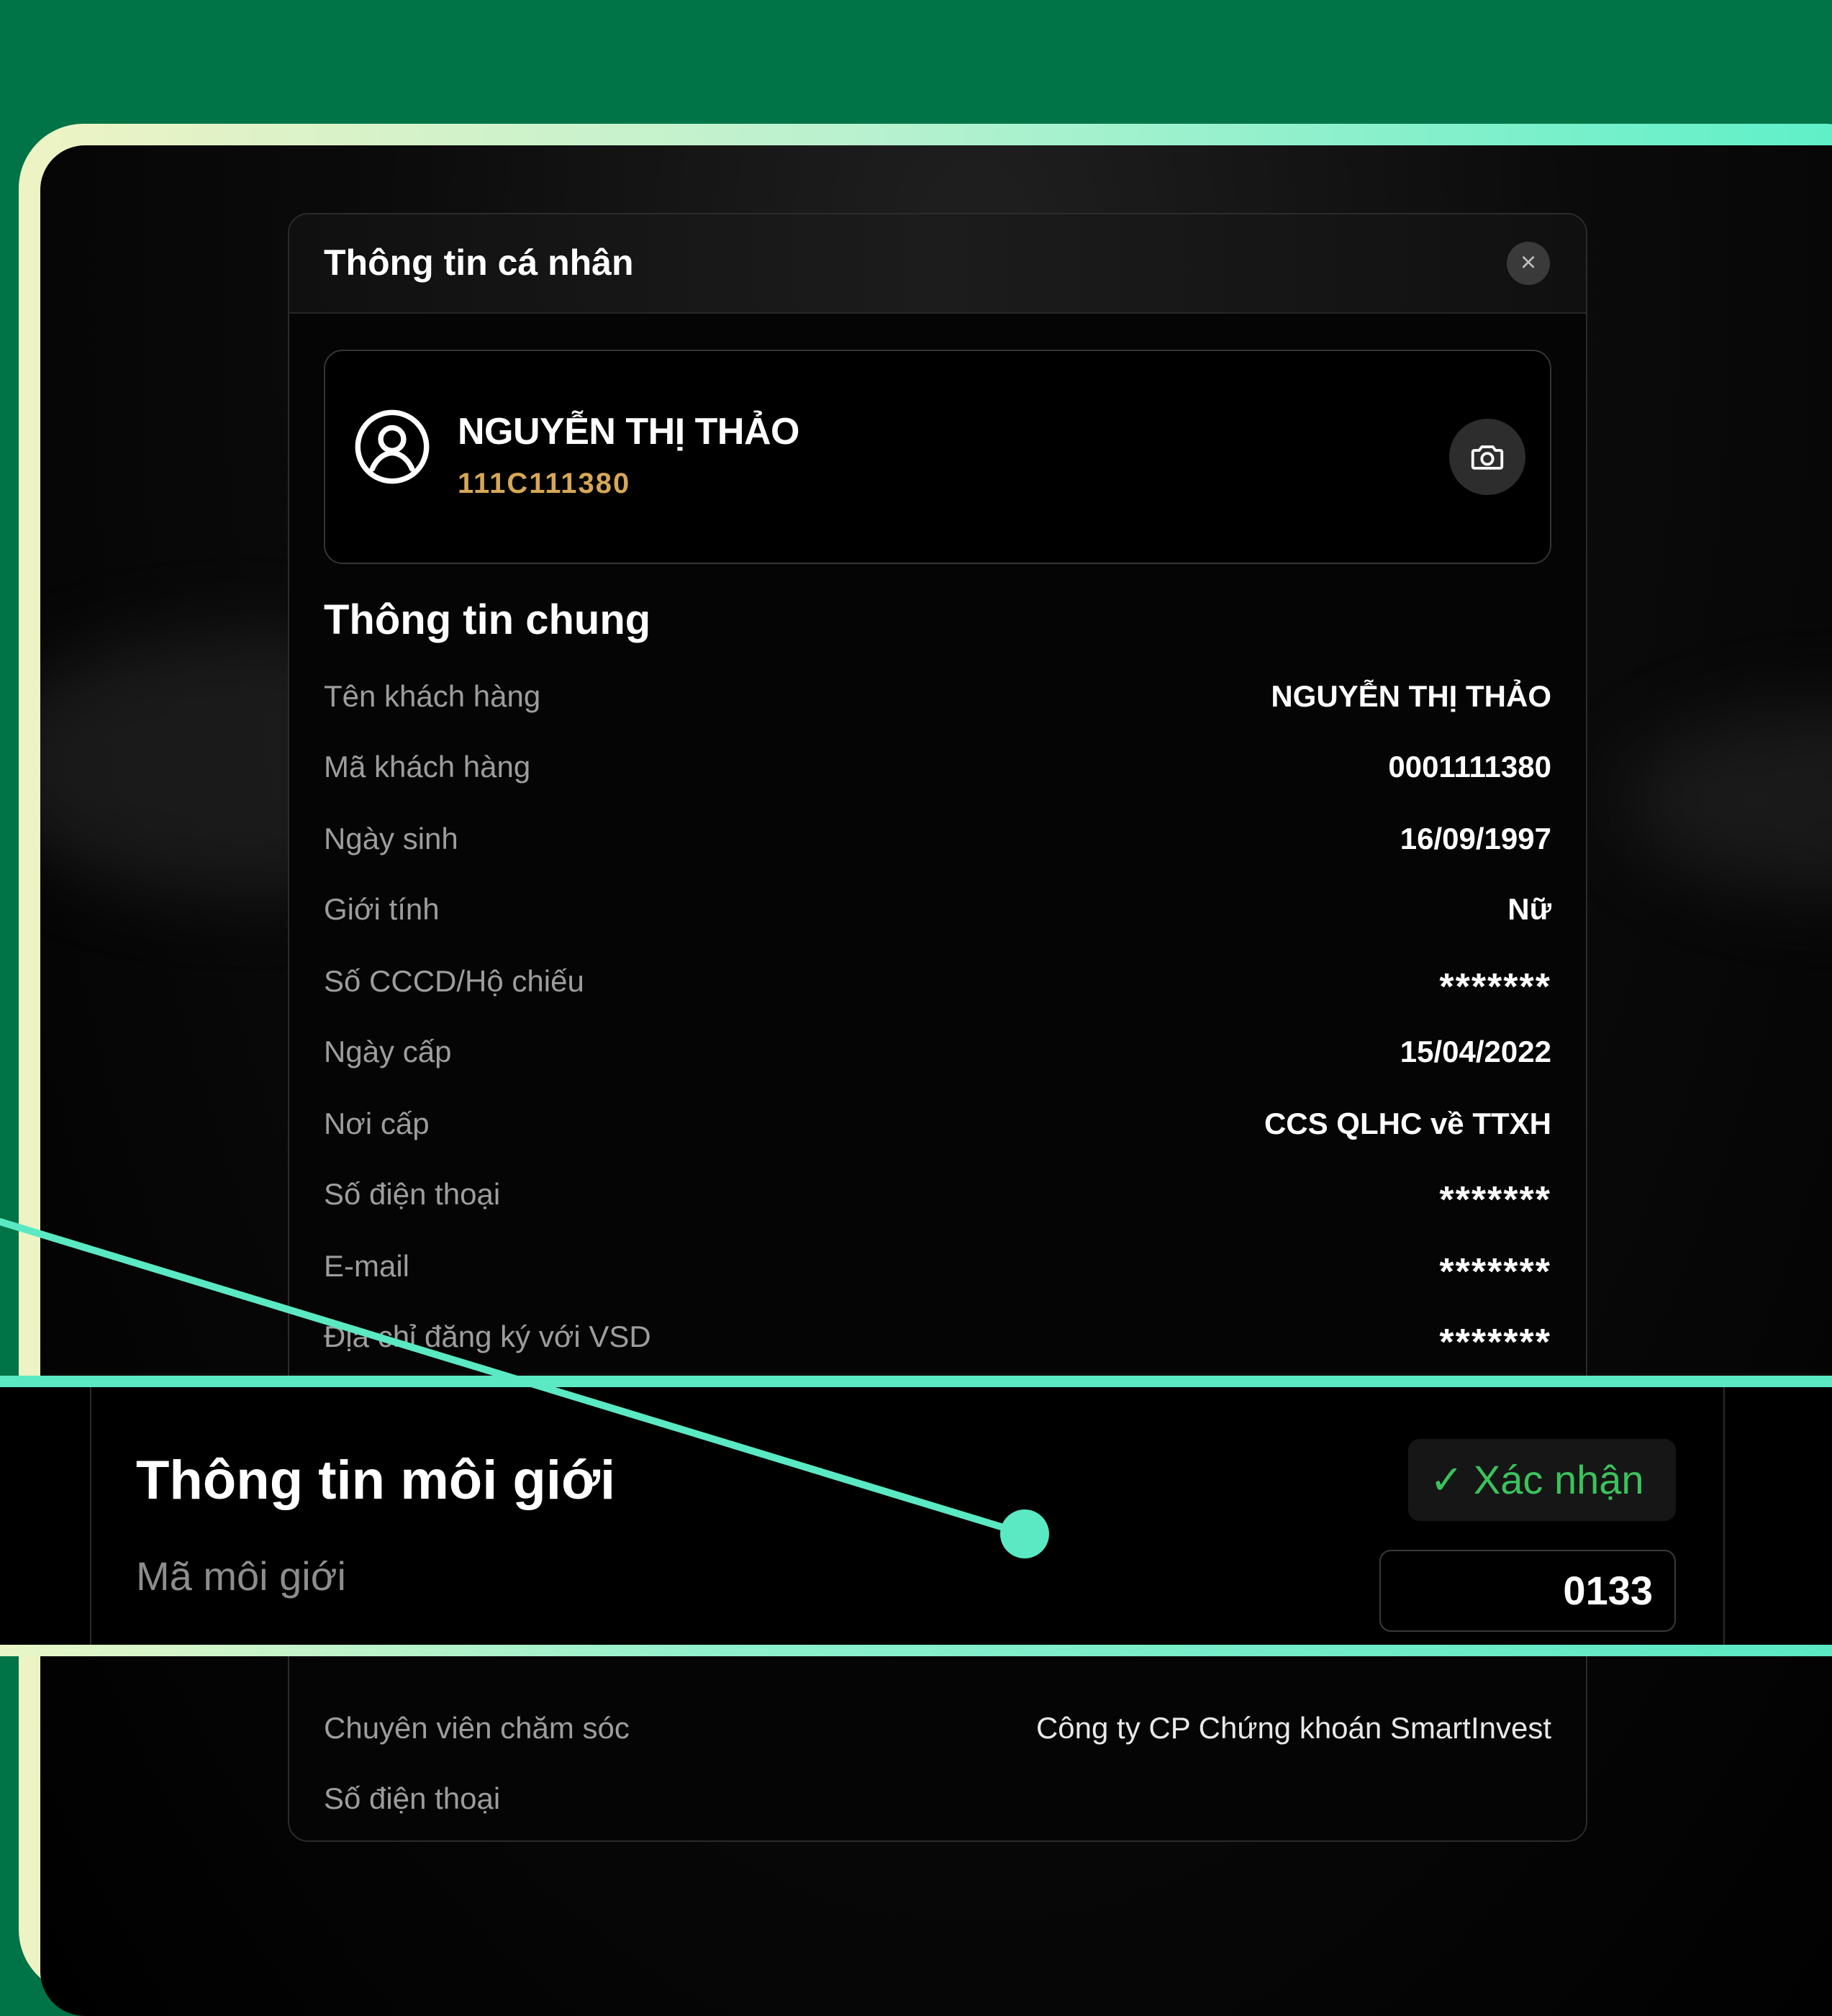  What do you see at coordinates (937, 264) in the screenshot?
I see `modal-header: Thông tin cá nhân ×` at bounding box center [937, 264].